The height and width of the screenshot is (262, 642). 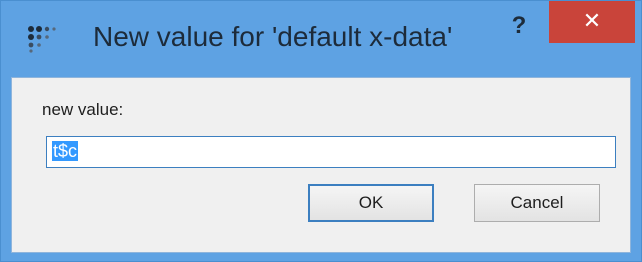 I want to click on help-button: ?, so click(x=519, y=26).